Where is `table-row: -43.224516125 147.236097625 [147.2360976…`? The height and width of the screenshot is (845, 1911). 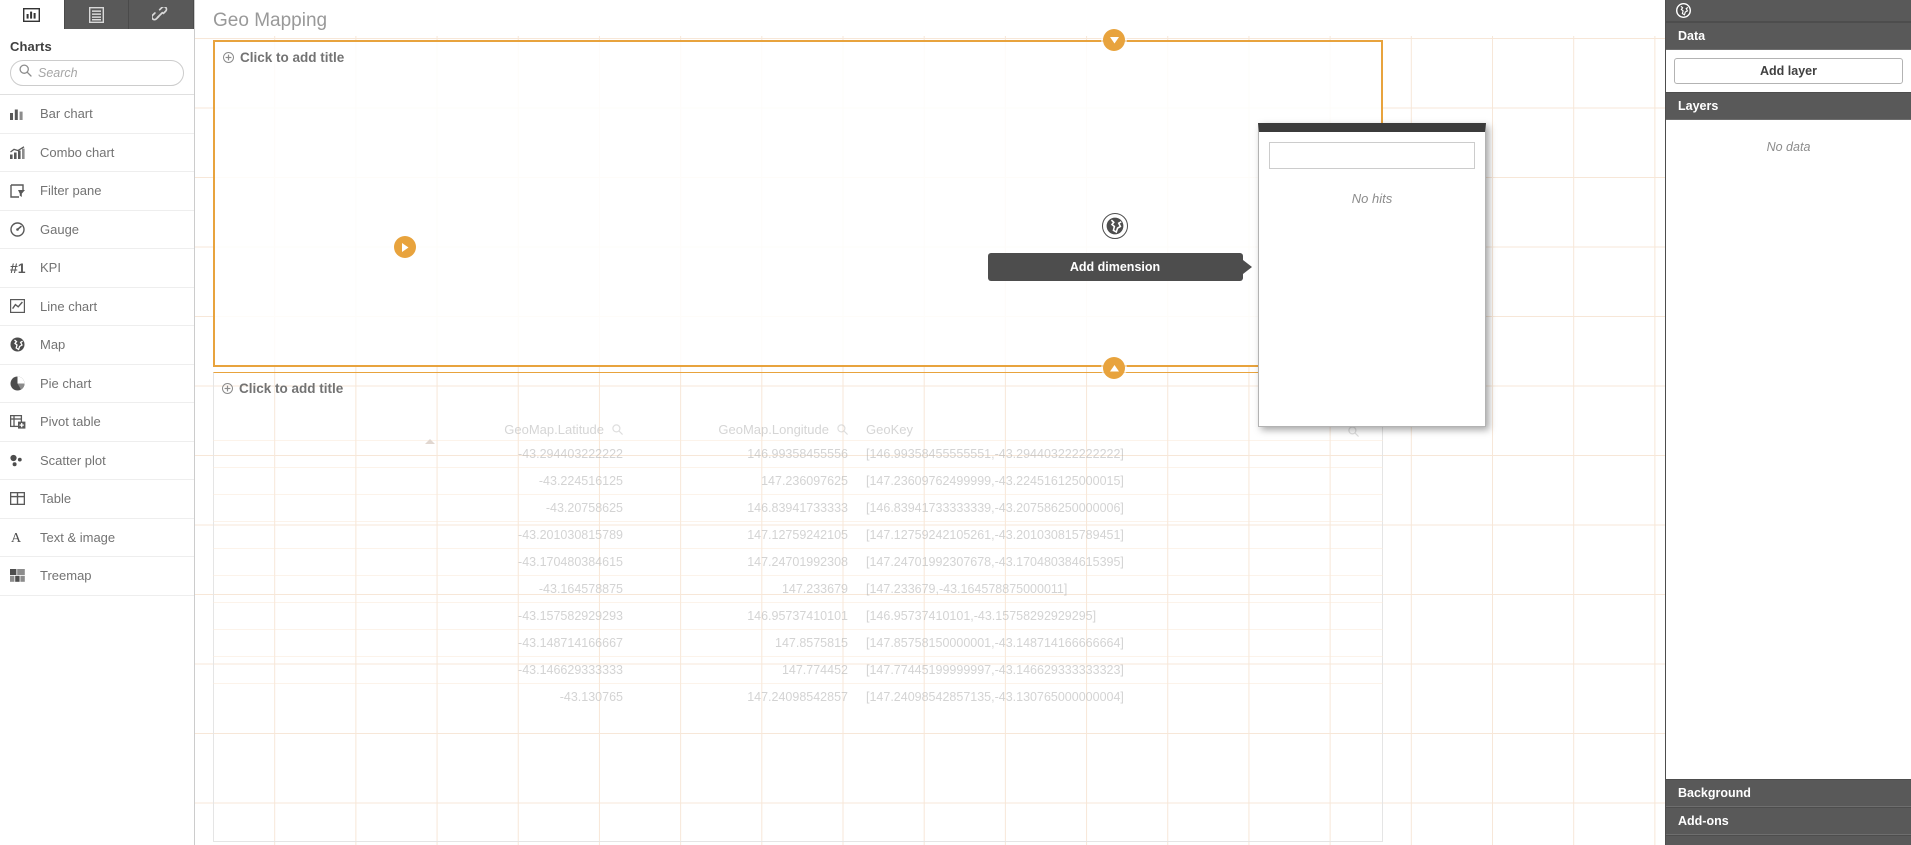 table-row: -43.224516125 147.236097625 [147.2360976… is located at coordinates (798, 480).